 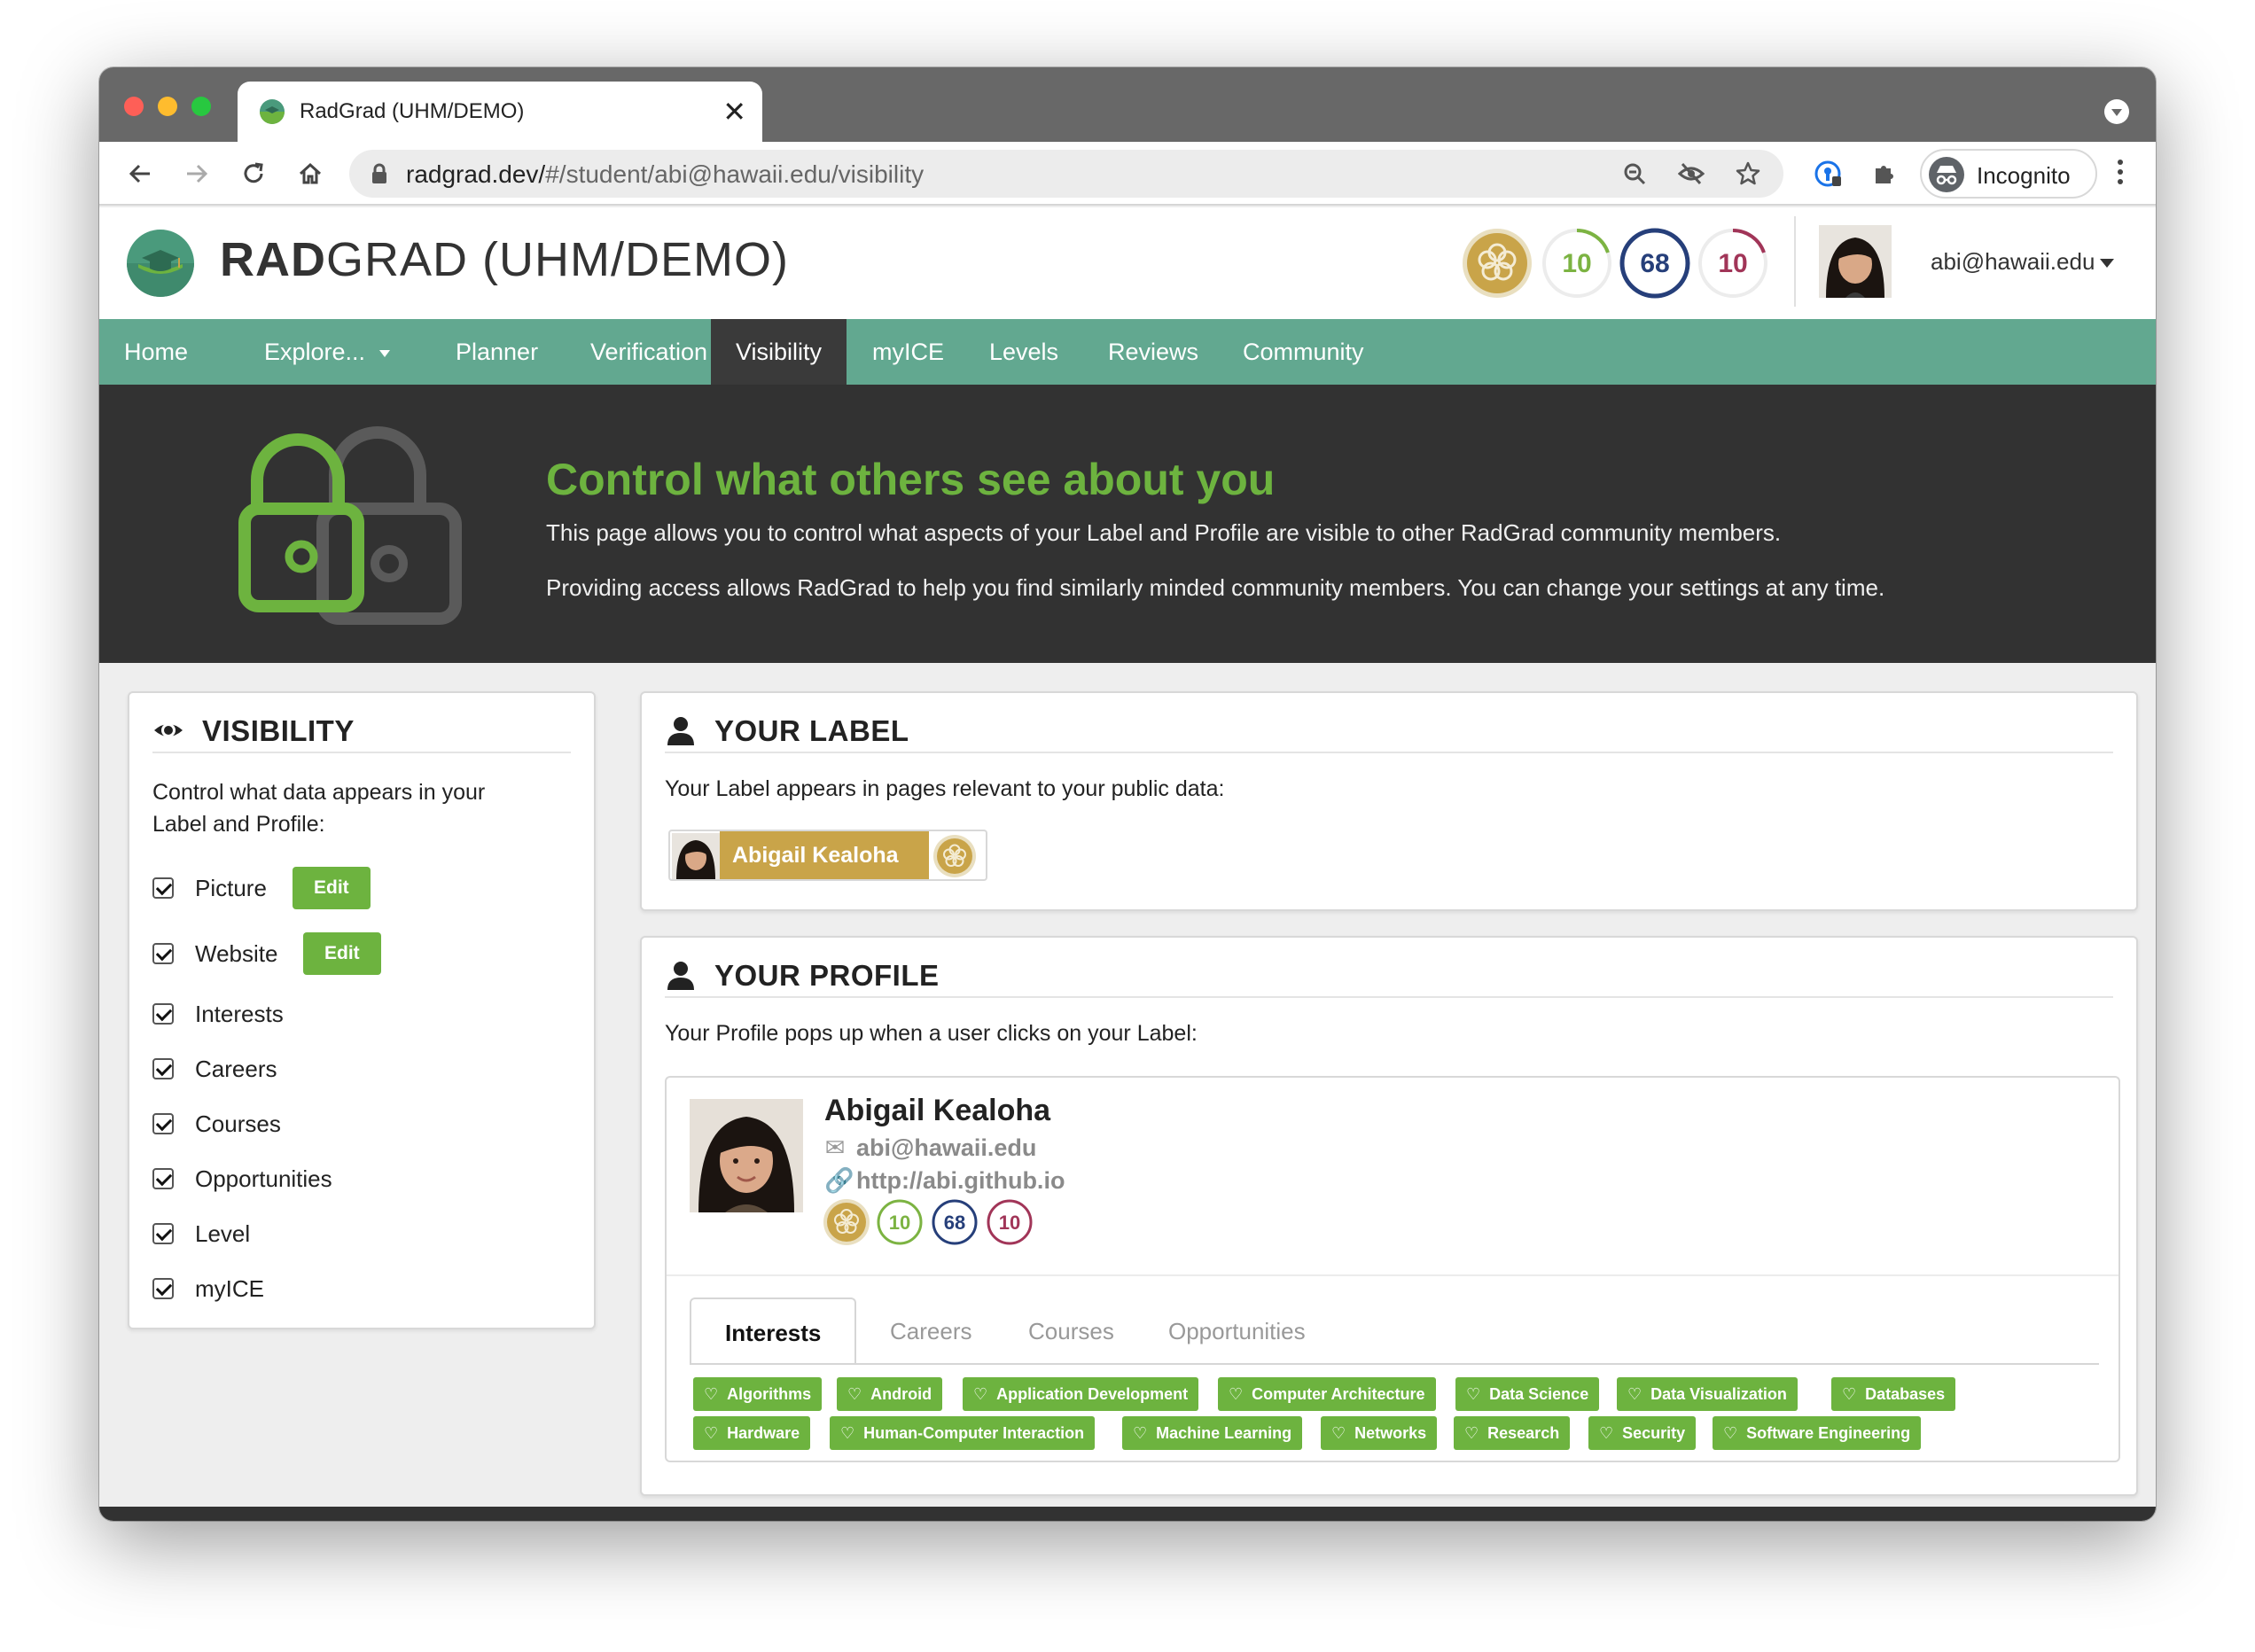 I want to click on bookmark-button, so click(x=1748, y=174).